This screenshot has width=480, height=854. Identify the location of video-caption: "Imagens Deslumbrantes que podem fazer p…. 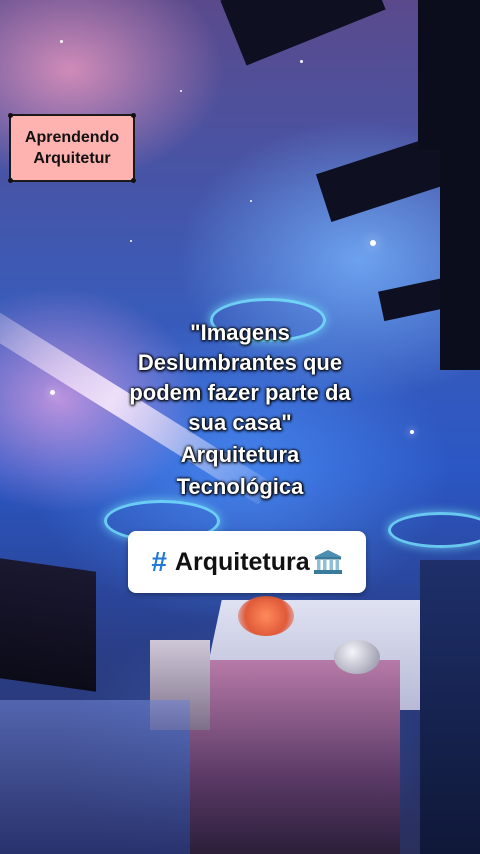
(240, 410).